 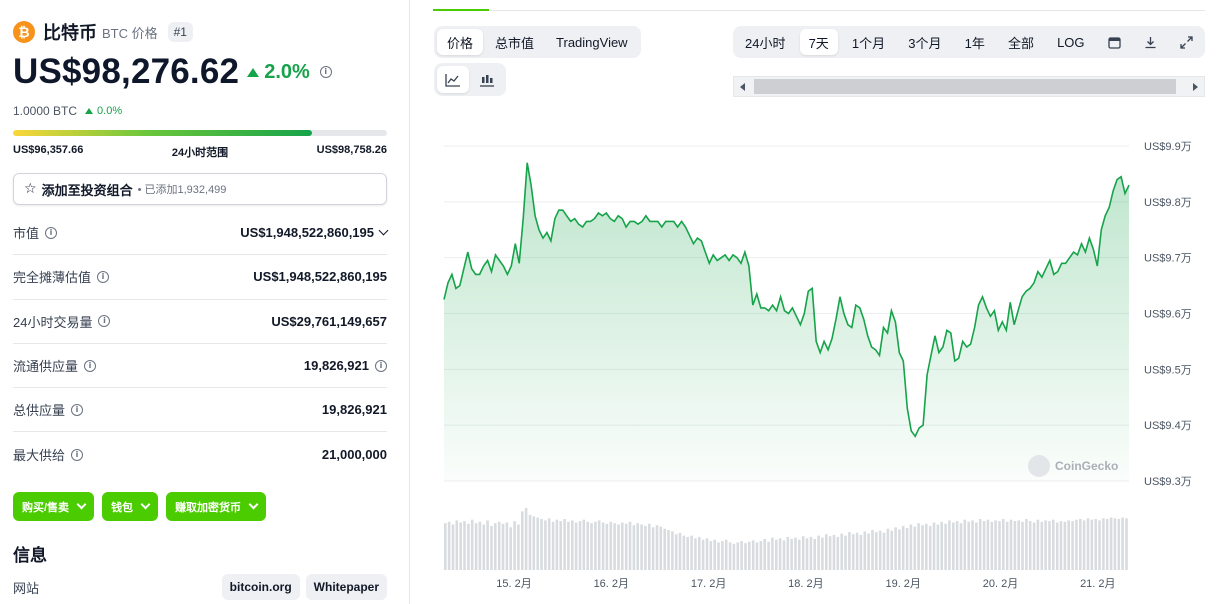 I want to click on y-axis-label: US$9.7万, so click(x=1168, y=259).